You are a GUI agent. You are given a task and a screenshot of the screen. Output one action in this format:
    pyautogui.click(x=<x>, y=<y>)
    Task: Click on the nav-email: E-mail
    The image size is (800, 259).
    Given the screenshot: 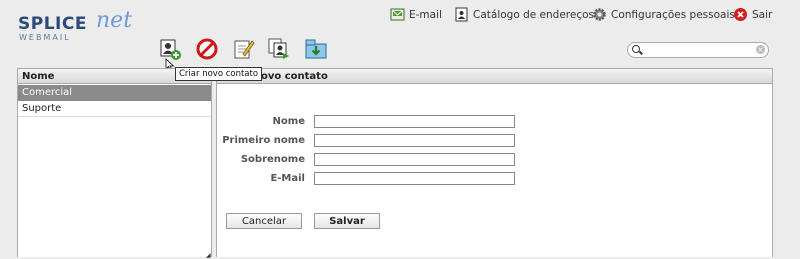 What is the action you would take?
    pyautogui.click(x=416, y=14)
    